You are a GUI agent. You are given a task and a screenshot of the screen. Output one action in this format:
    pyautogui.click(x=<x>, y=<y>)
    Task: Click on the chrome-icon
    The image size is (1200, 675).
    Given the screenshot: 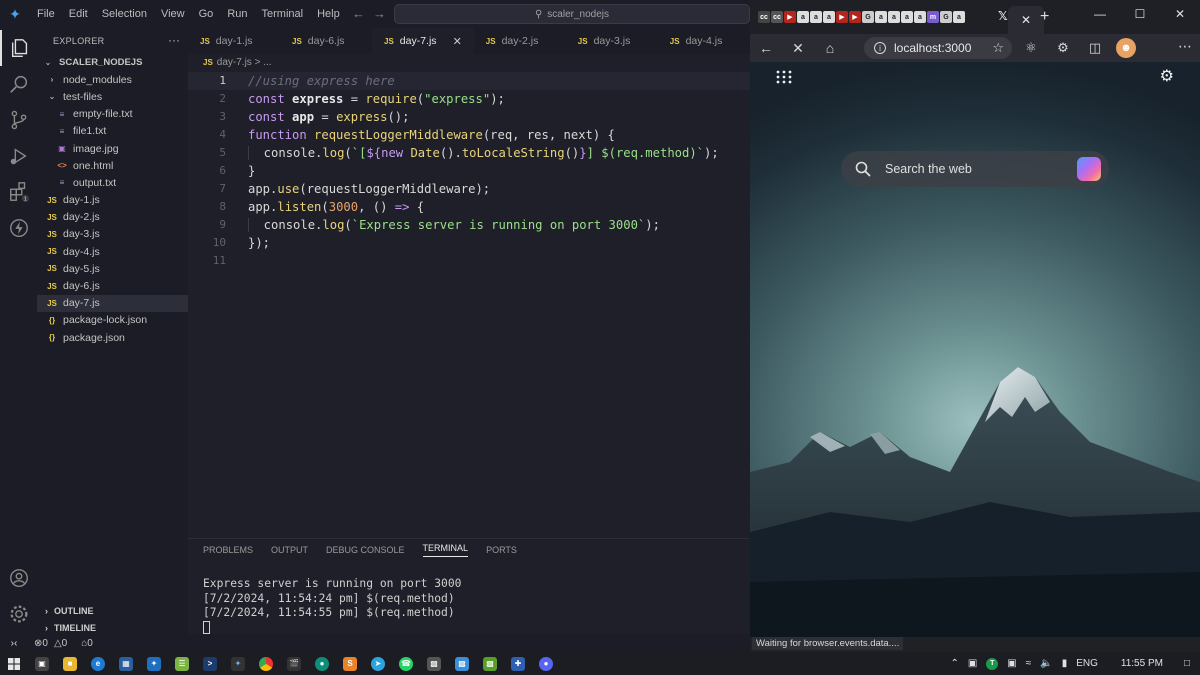 What is the action you would take?
    pyautogui.click(x=266, y=663)
    